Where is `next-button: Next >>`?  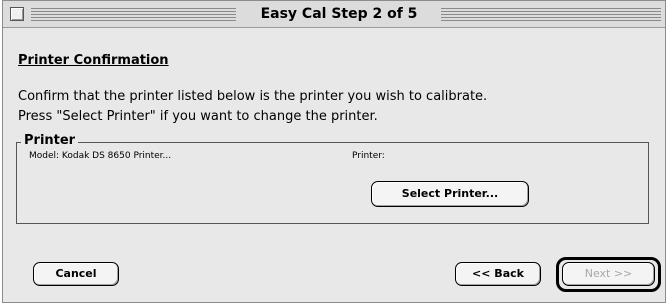 next-button: Next >> is located at coordinates (608, 274).